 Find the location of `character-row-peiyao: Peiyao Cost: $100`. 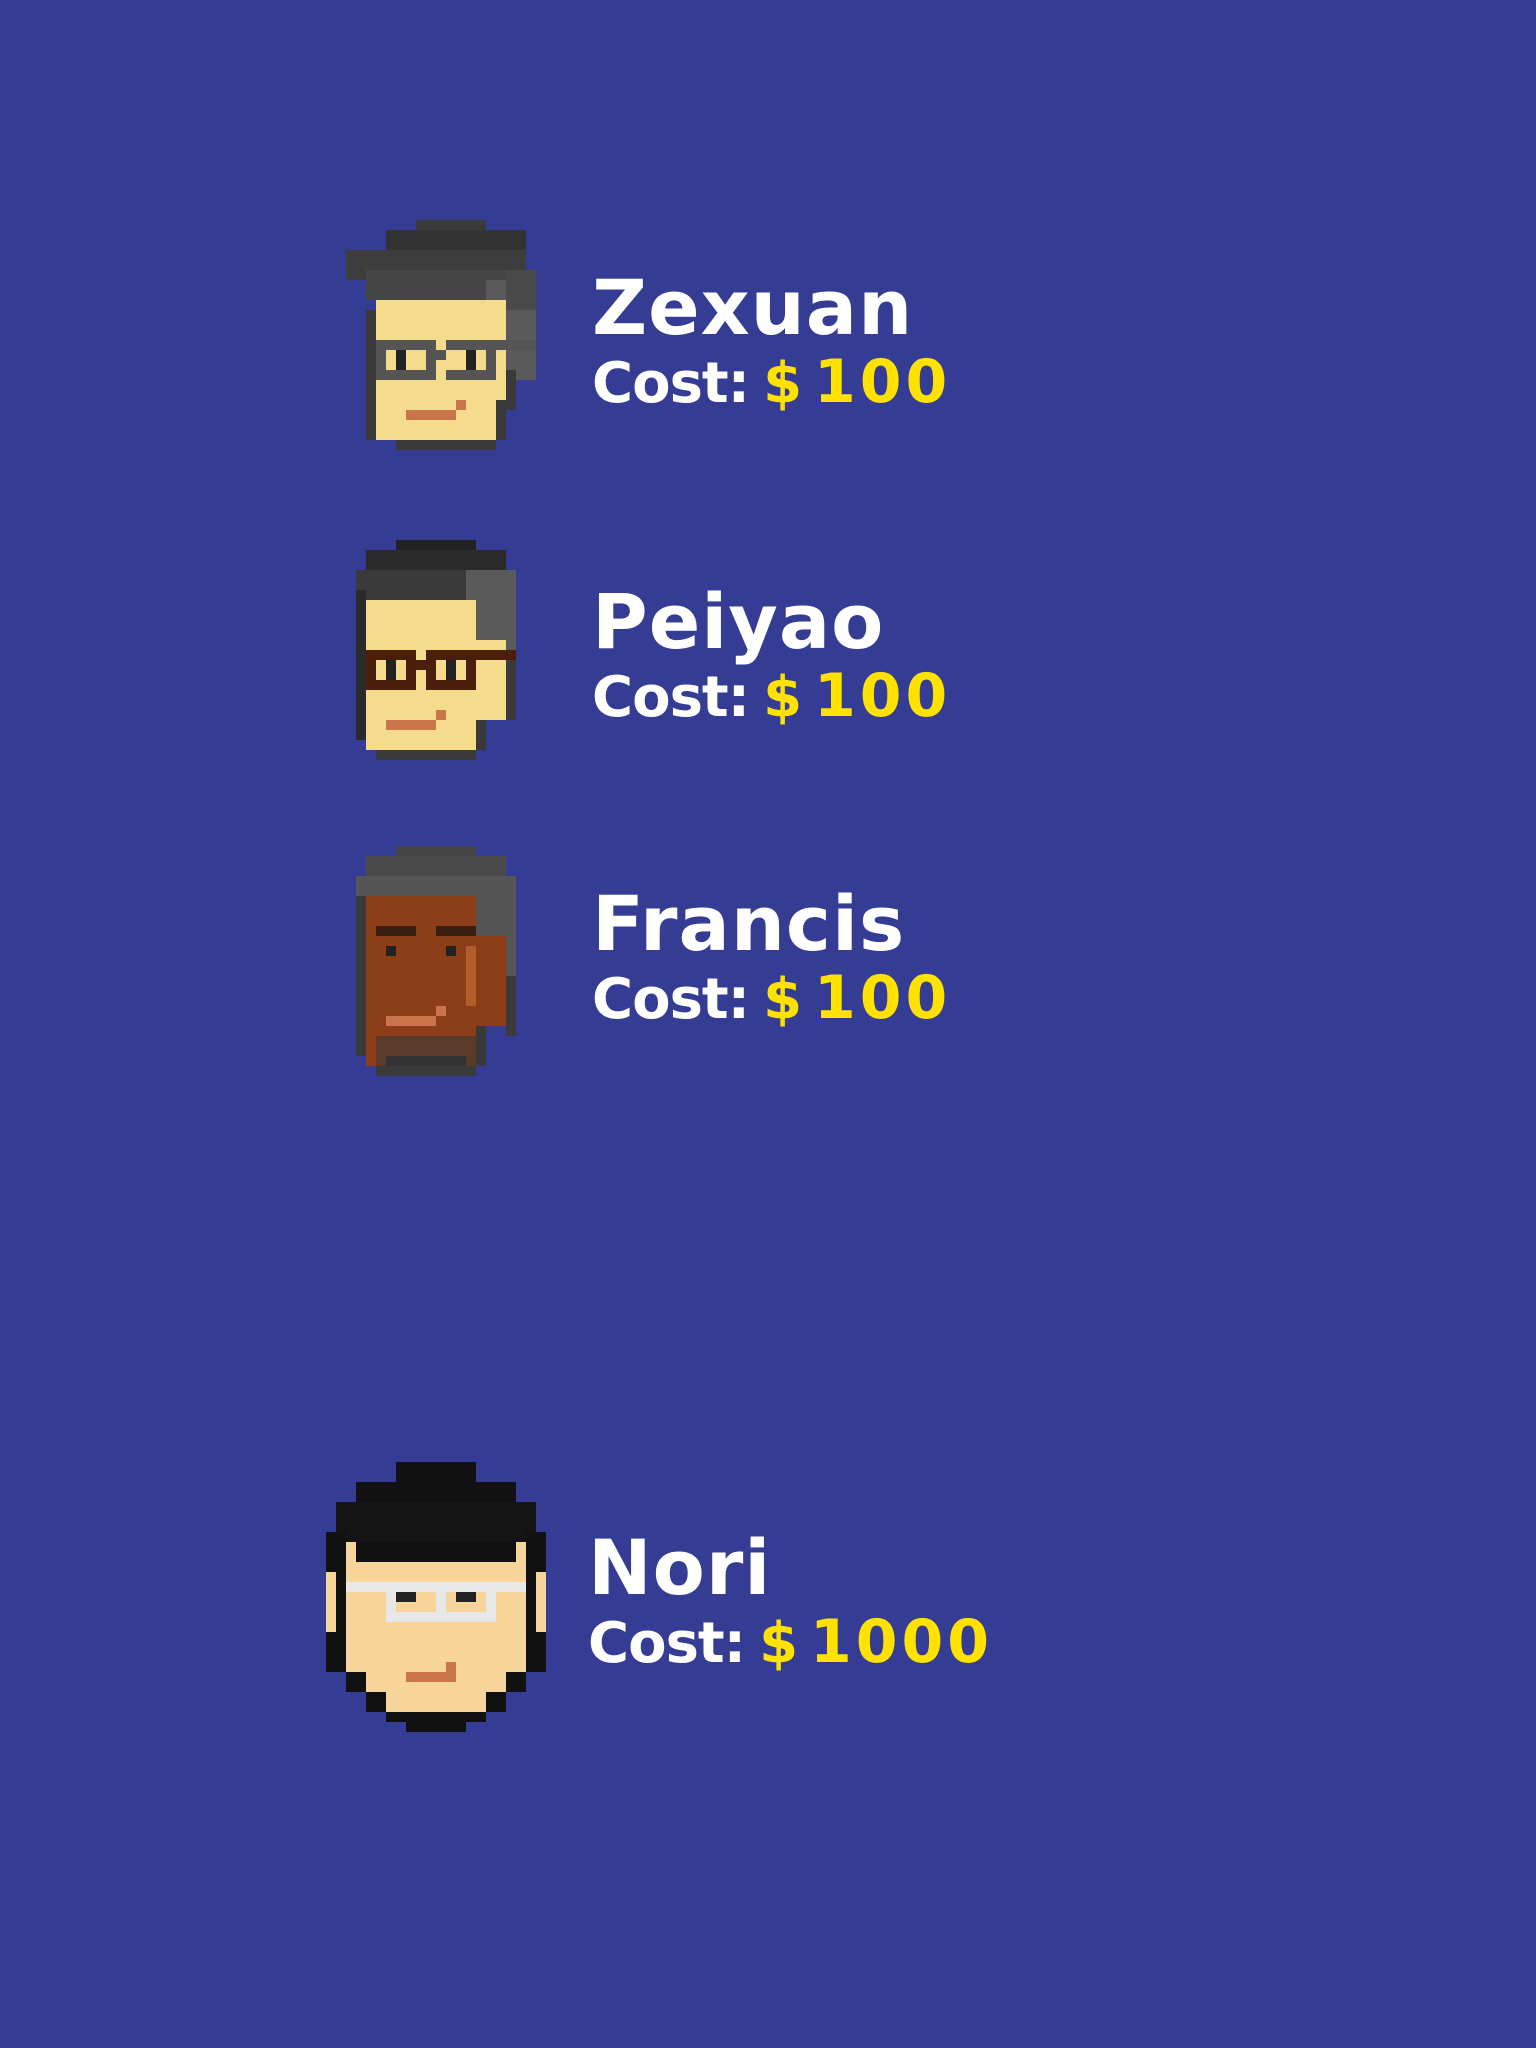

character-row-peiyao: Peiyao Cost: $100 is located at coordinates (768, 660).